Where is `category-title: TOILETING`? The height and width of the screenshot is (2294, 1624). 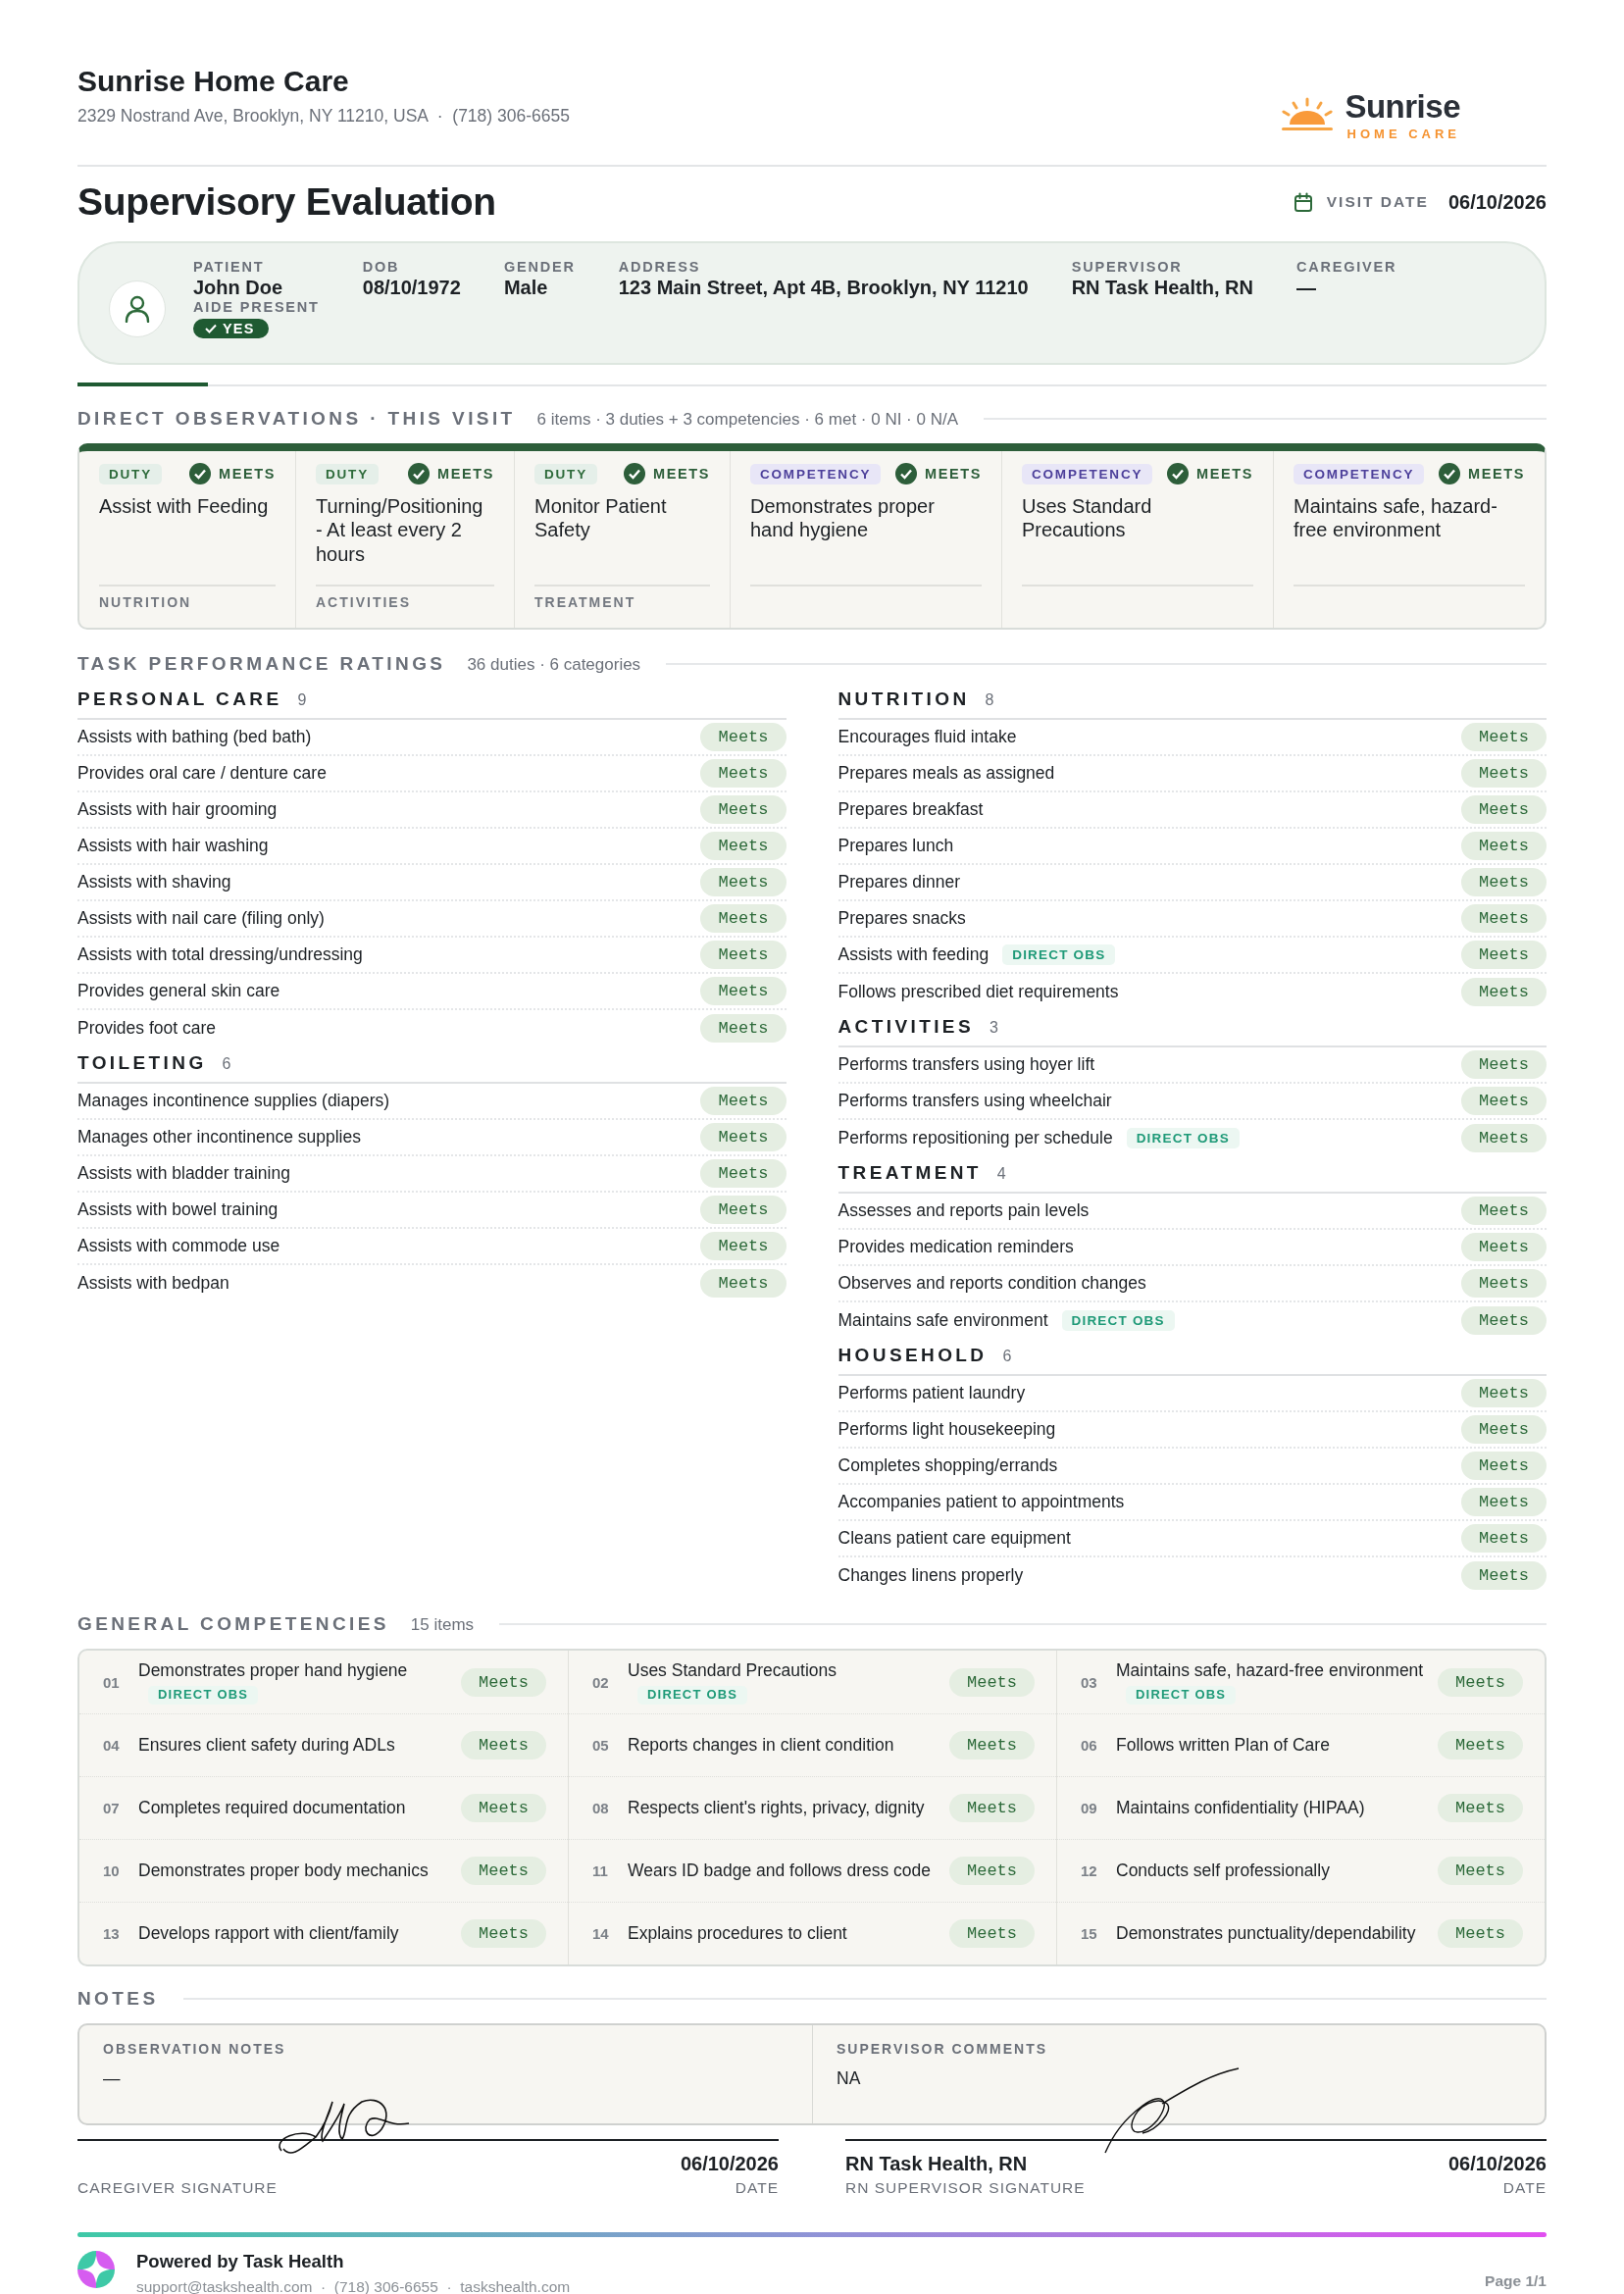 category-title: TOILETING is located at coordinates (142, 1063).